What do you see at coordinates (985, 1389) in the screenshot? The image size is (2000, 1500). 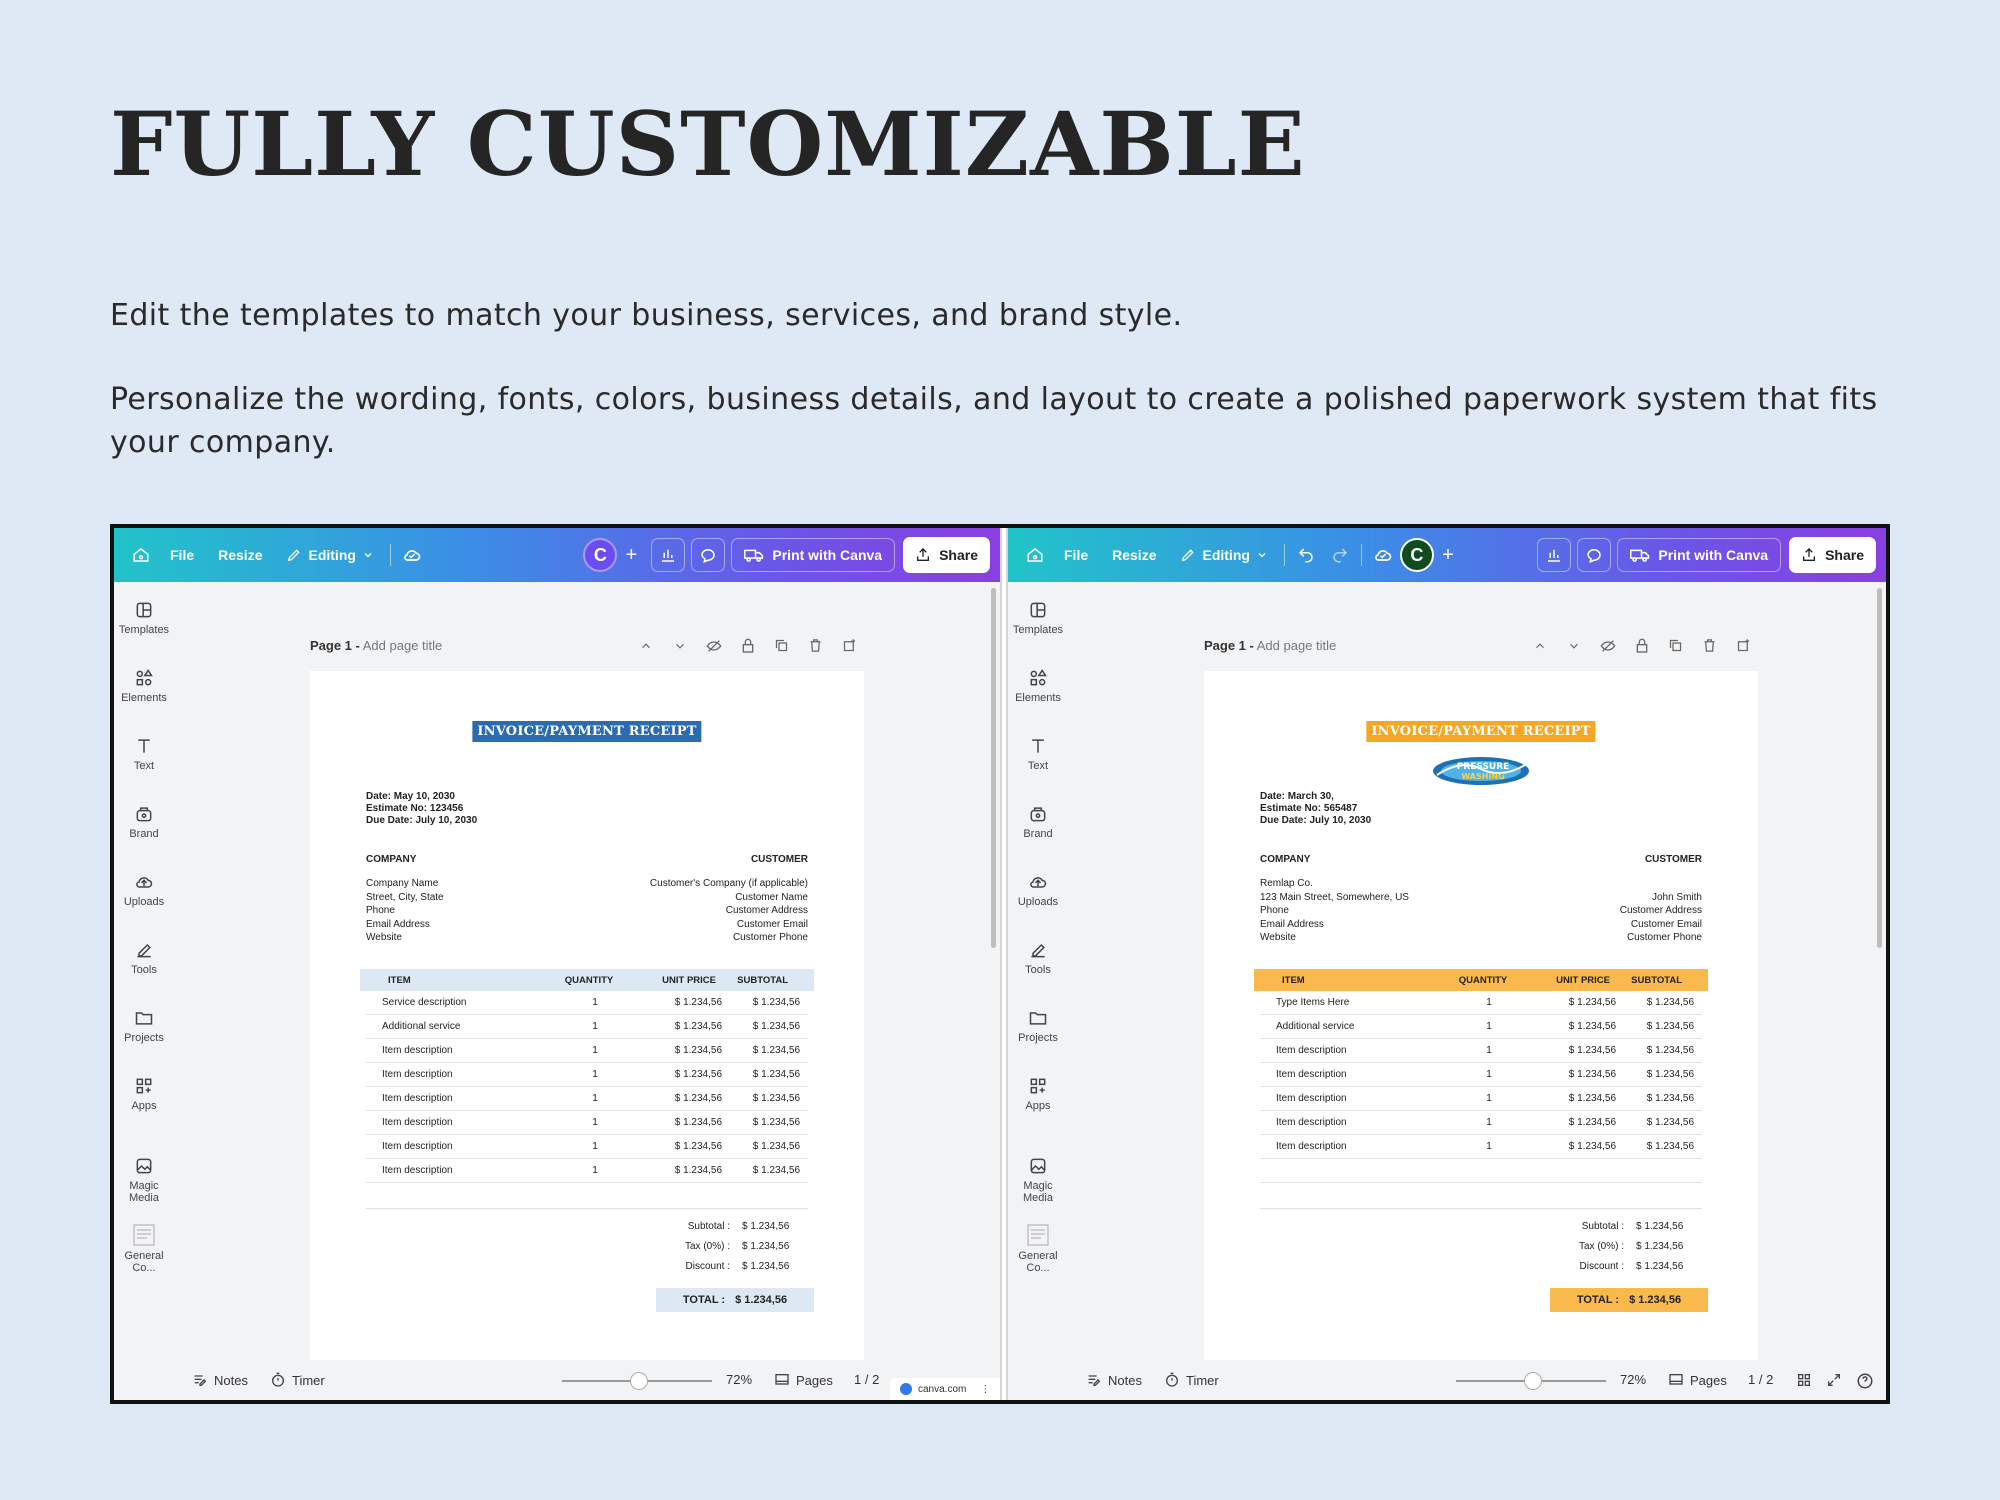 I see `more-options-icon: ⋮` at bounding box center [985, 1389].